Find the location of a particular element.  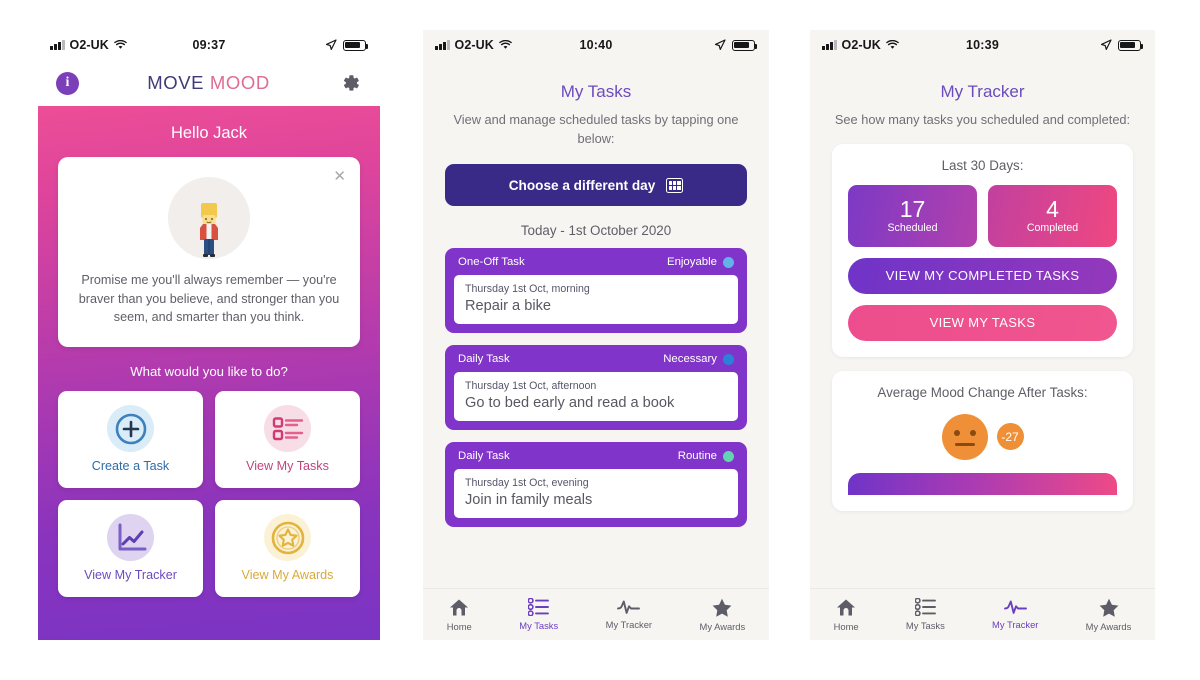

completed-value: 4 is located at coordinates (1052, 208).